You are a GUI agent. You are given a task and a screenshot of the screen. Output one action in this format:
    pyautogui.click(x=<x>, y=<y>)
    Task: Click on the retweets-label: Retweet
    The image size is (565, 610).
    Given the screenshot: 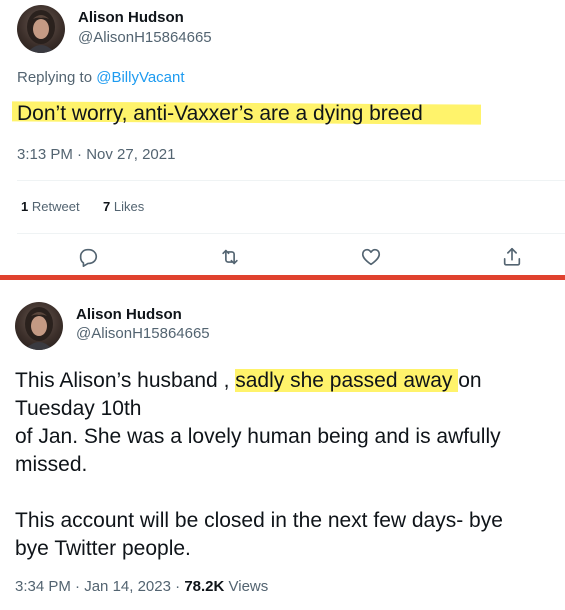 What is the action you would take?
    pyautogui.click(x=55, y=206)
    